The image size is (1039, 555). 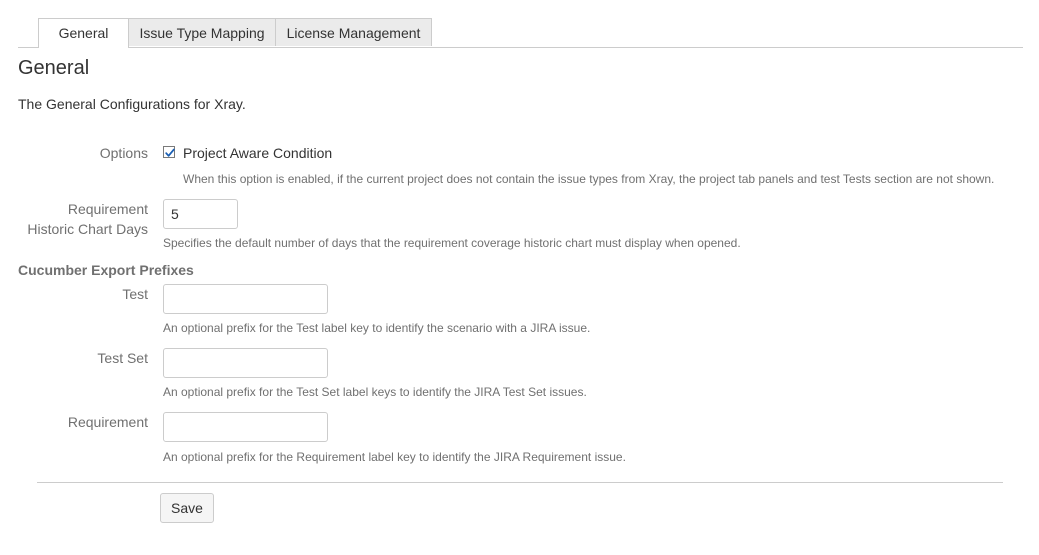 What do you see at coordinates (87, 229) in the screenshot?
I see `requirement-days-label-line2: Historic Chart Days` at bounding box center [87, 229].